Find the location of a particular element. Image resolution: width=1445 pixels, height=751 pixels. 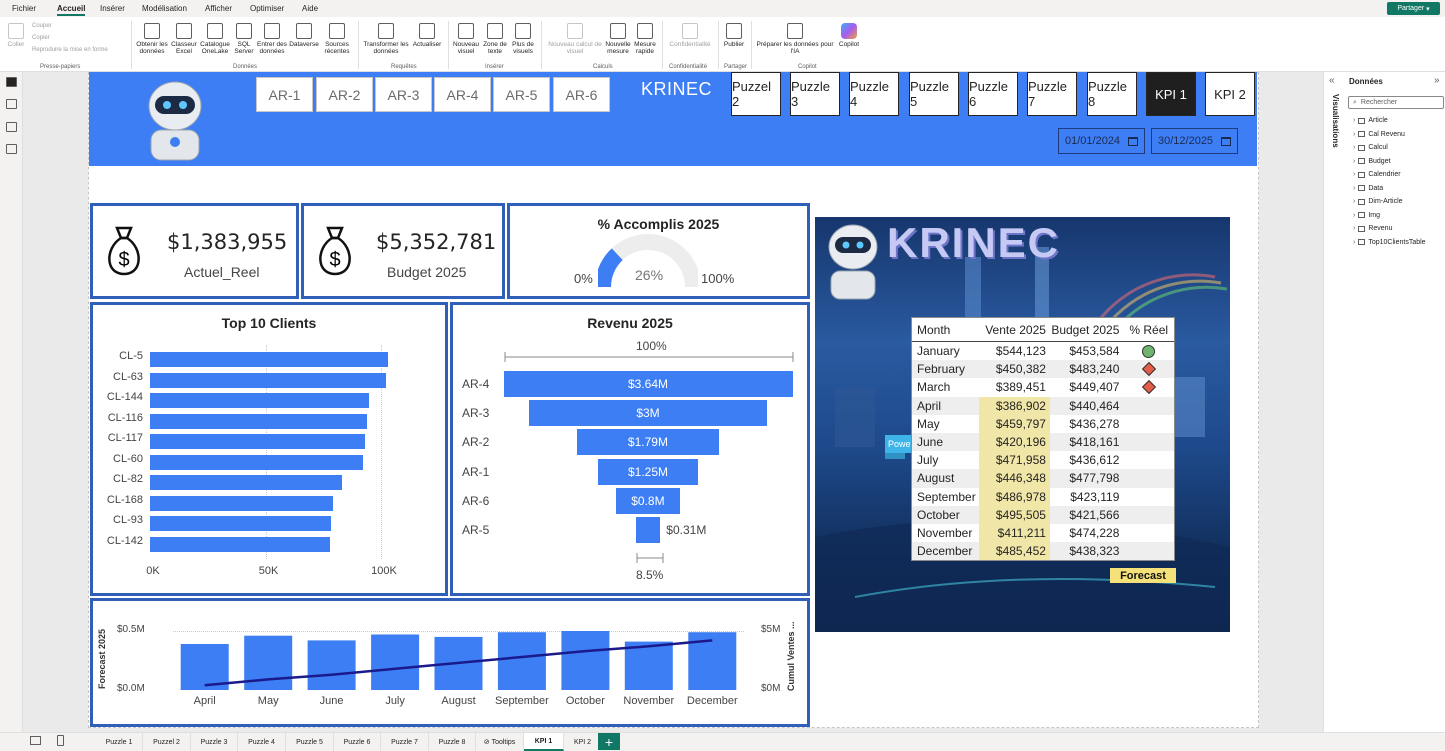

get-data-button: Obtenir les données is located at coordinates (152, 39).